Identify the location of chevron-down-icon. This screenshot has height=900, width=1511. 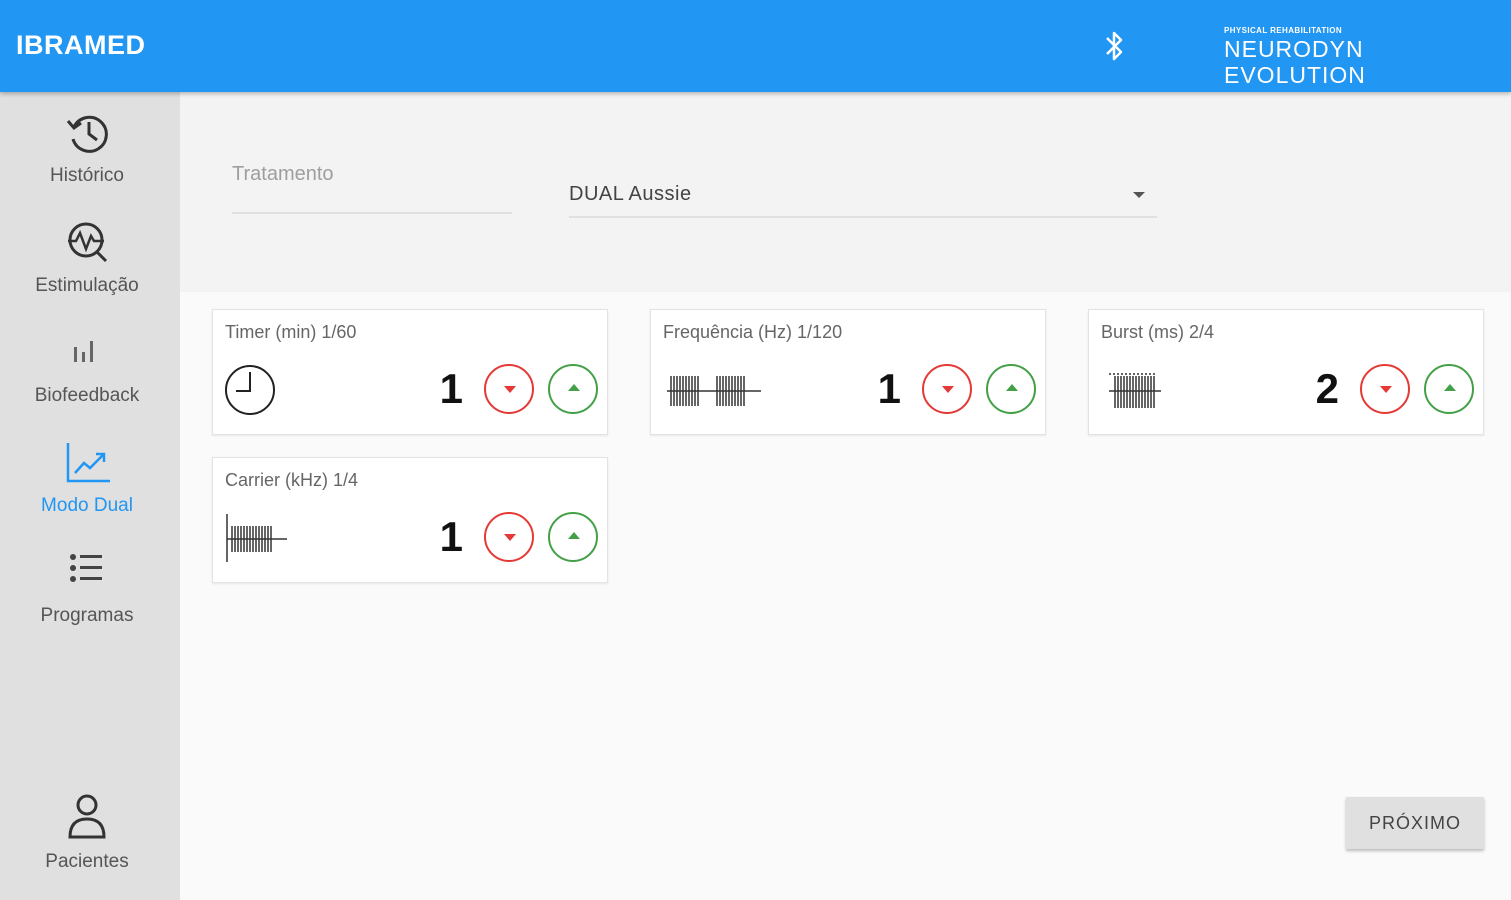
(1139, 195).